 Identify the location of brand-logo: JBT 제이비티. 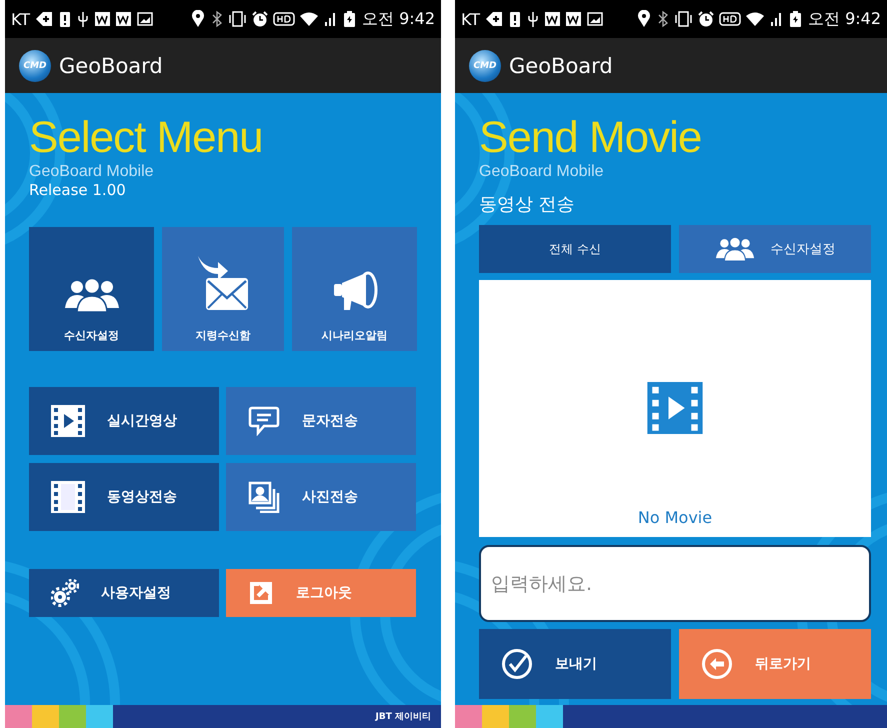
(403, 717).